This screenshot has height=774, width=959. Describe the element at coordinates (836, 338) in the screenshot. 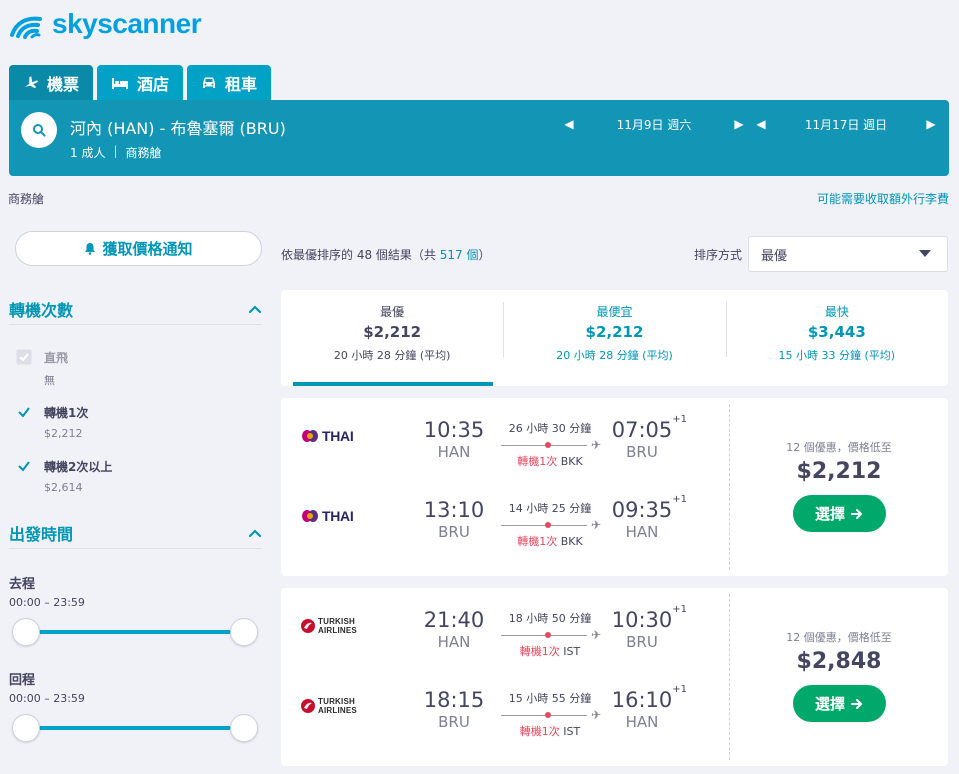

I see `sort-tab-fastest: 最快 $3,443 15 小時 33 分鐘 (平均)` at that location.